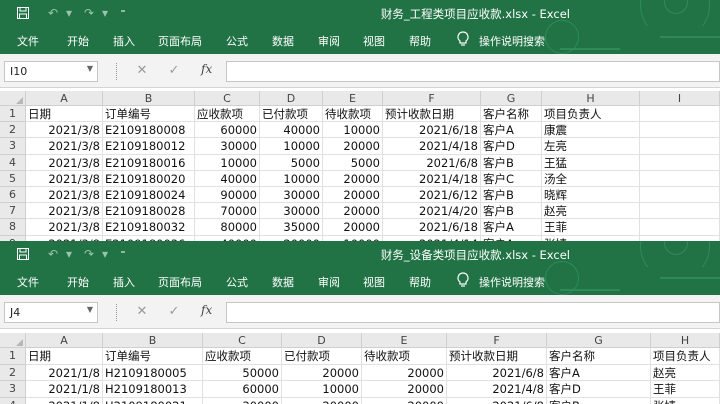 Image resolution: width=720 pixels, height=404 pixels. Describe the element at coordinates (591, 146) in the screenshot. I see `table-cell: 左亮` at that location.